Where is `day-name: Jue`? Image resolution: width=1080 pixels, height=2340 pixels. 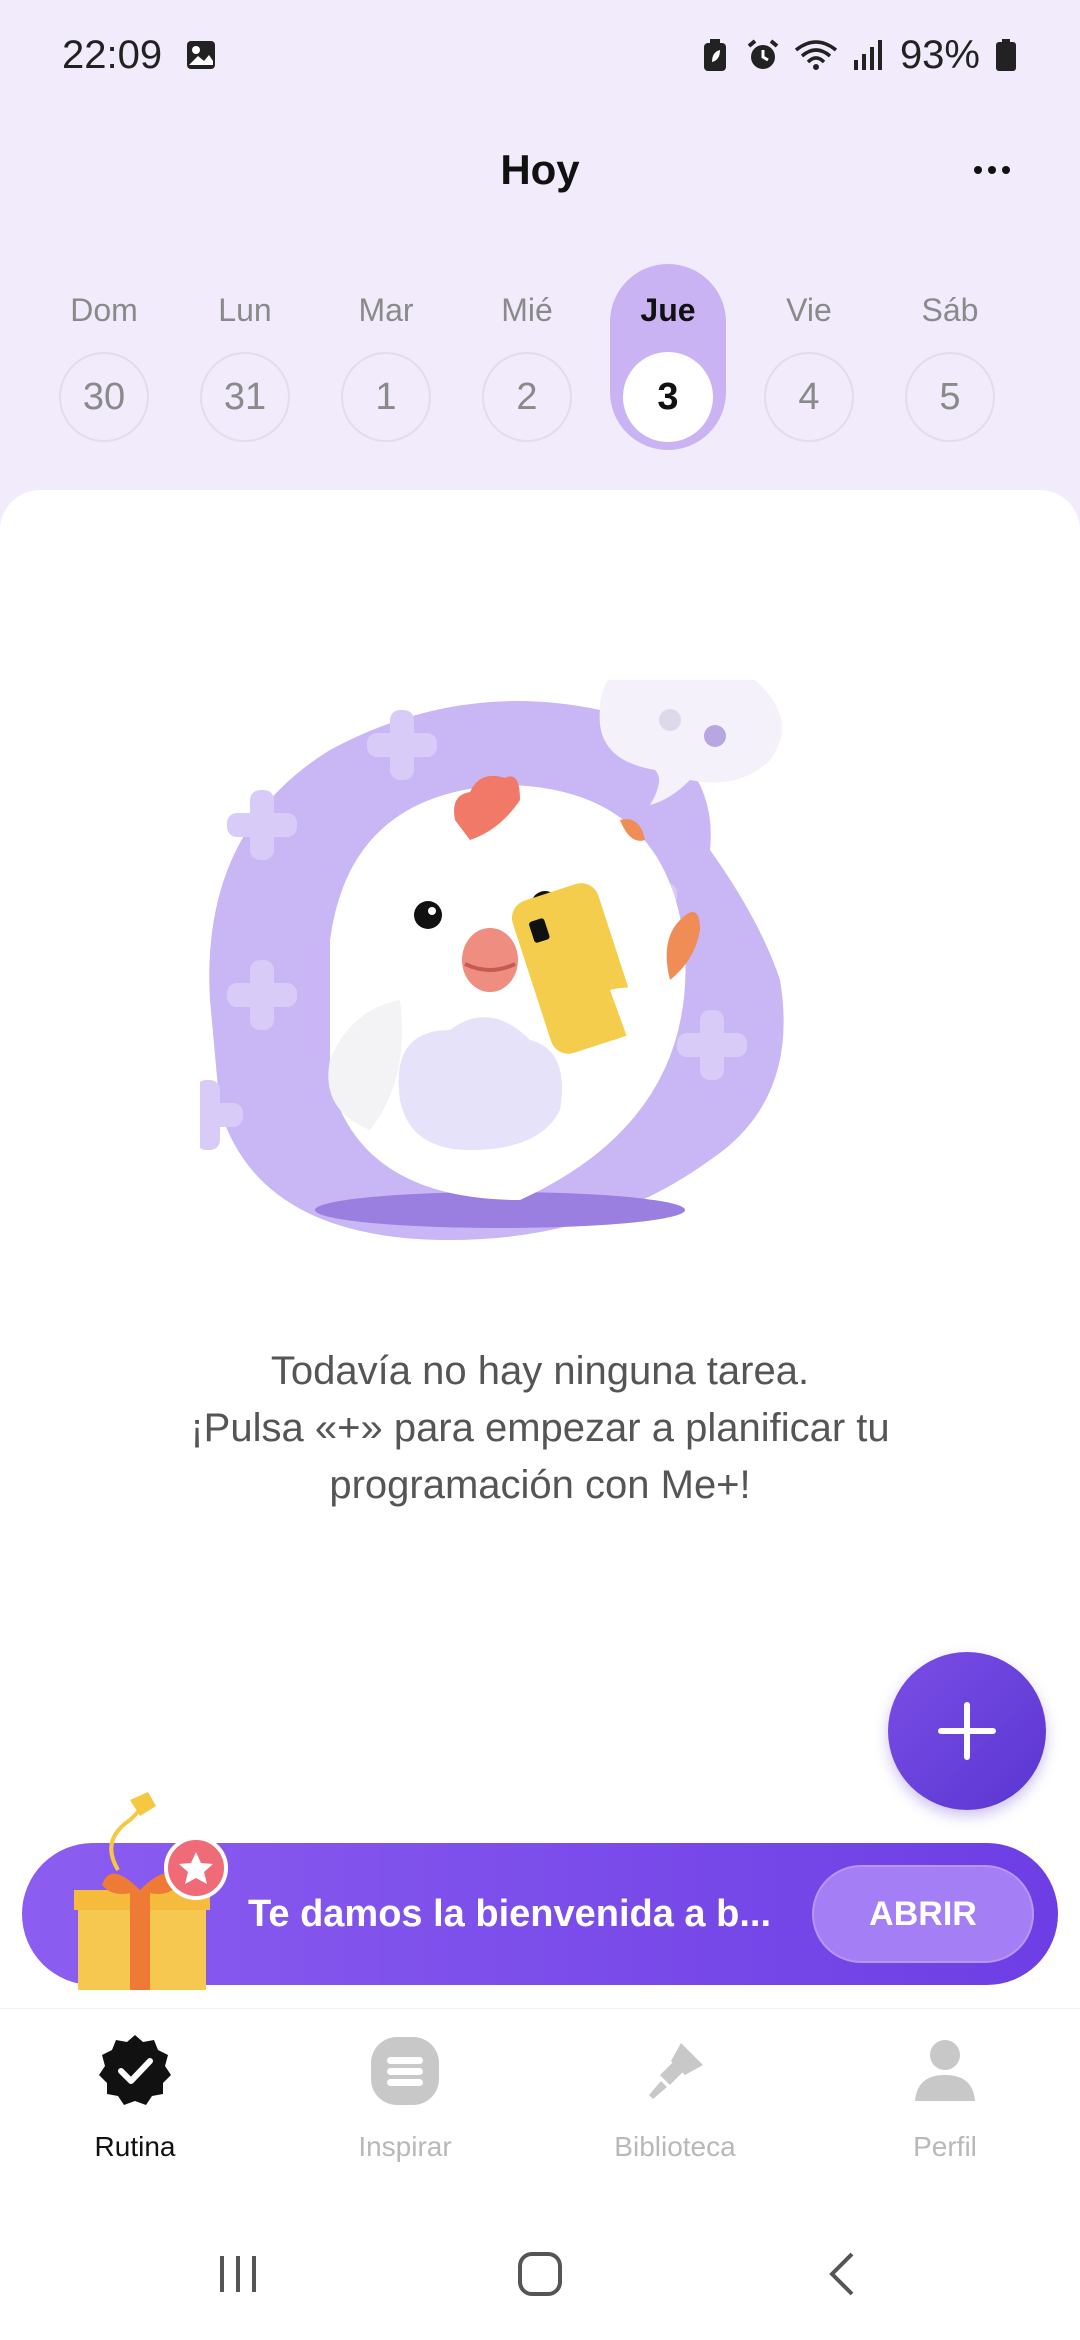 day-name: Jue is located at coordinates (668, 310).